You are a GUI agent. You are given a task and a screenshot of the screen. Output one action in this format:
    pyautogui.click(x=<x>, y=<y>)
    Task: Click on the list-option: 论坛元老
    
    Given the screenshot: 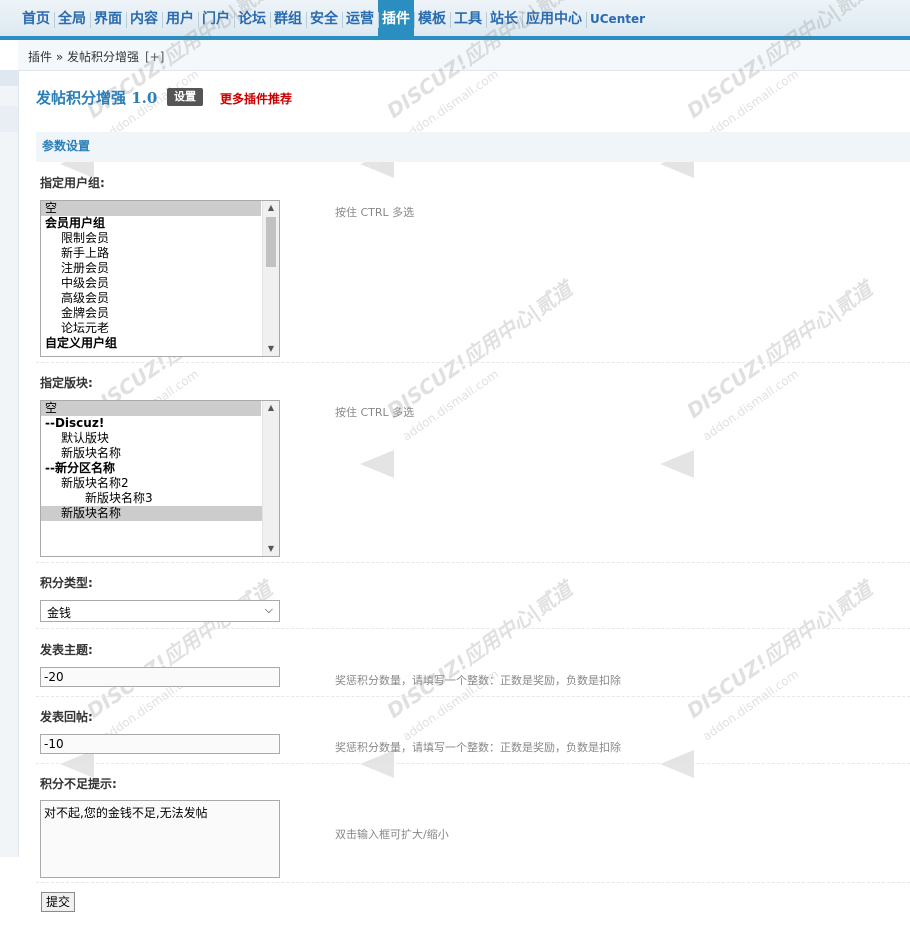 What is the action you would take?
    pyautogui.click(x=159, y=328)
    